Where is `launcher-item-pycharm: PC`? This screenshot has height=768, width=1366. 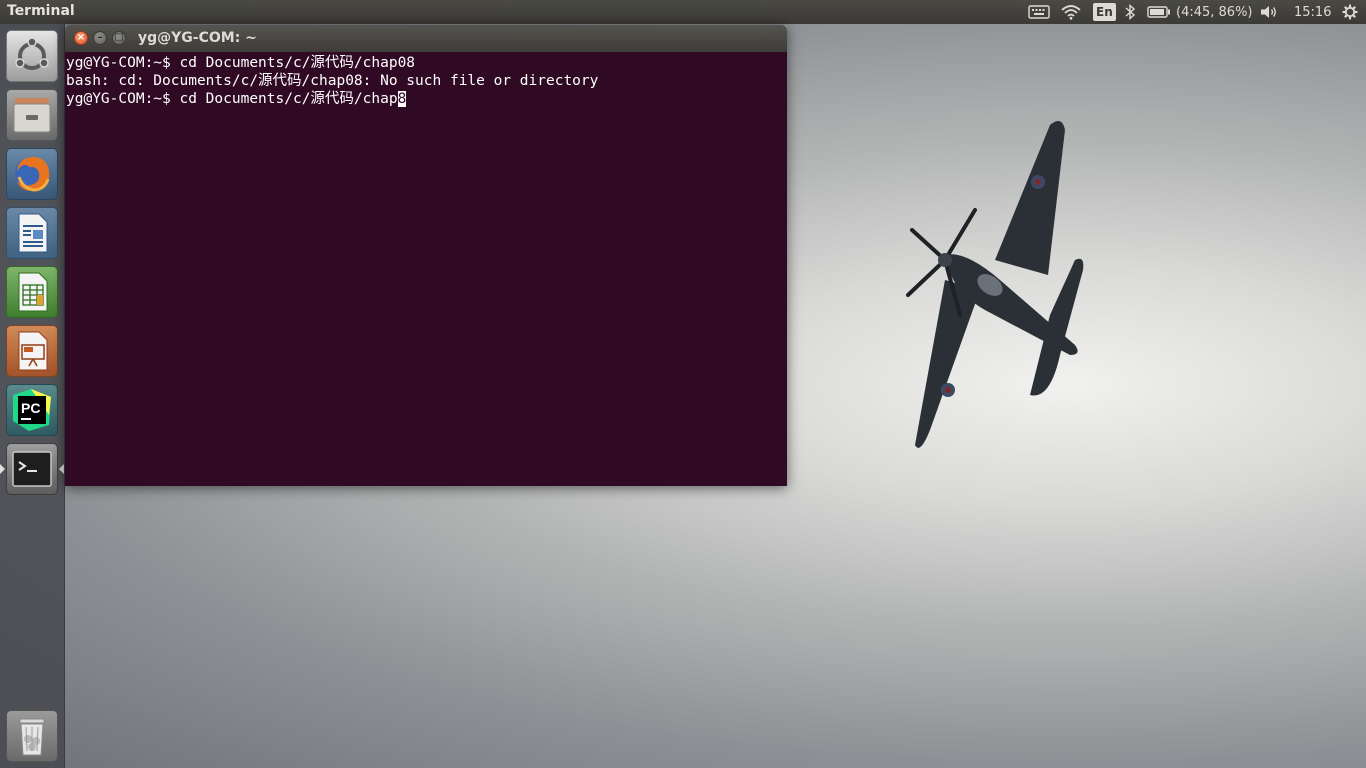
launcher-item-pycharm: PC is located at coordinates (32, 410).